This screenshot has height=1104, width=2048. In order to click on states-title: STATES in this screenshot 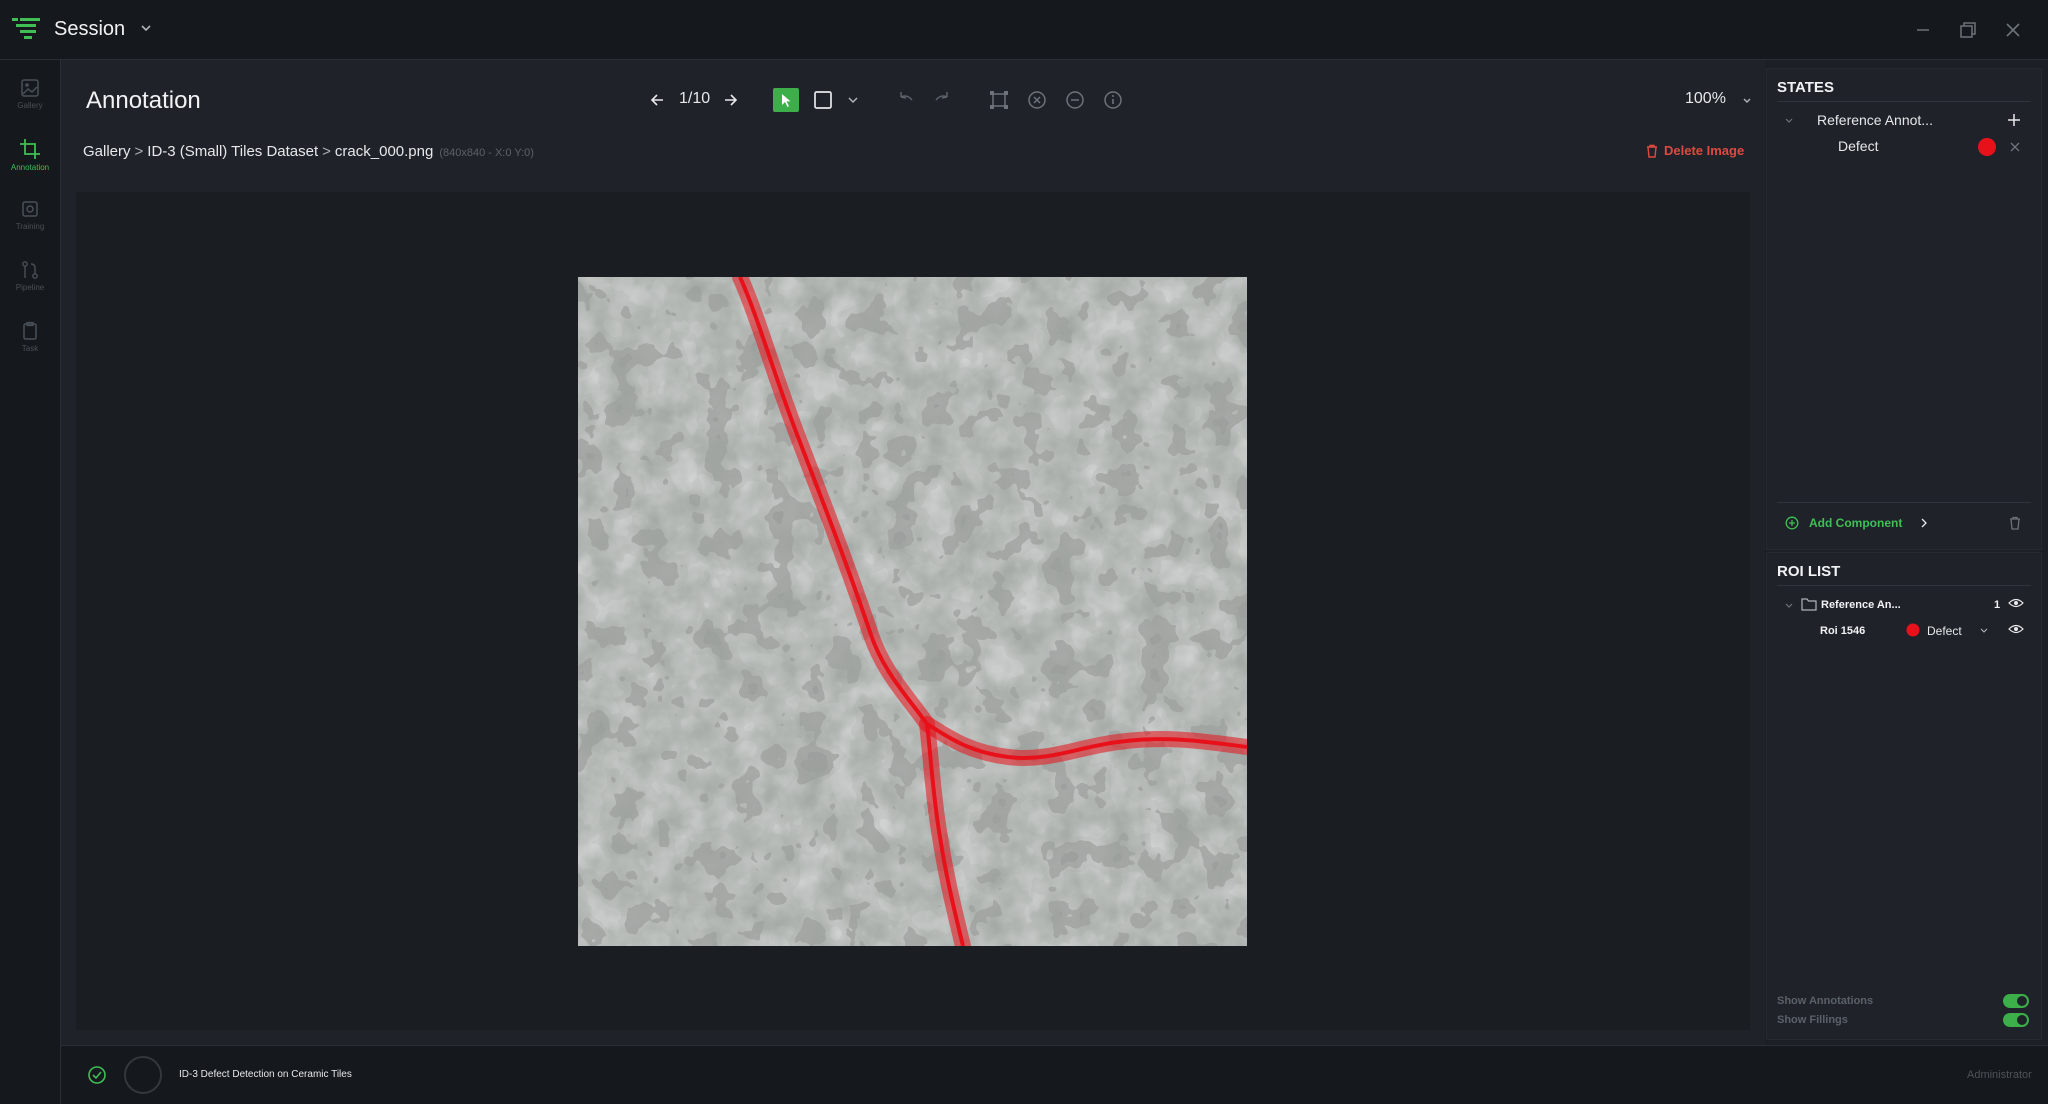, I will do `click(1805, 87)`.